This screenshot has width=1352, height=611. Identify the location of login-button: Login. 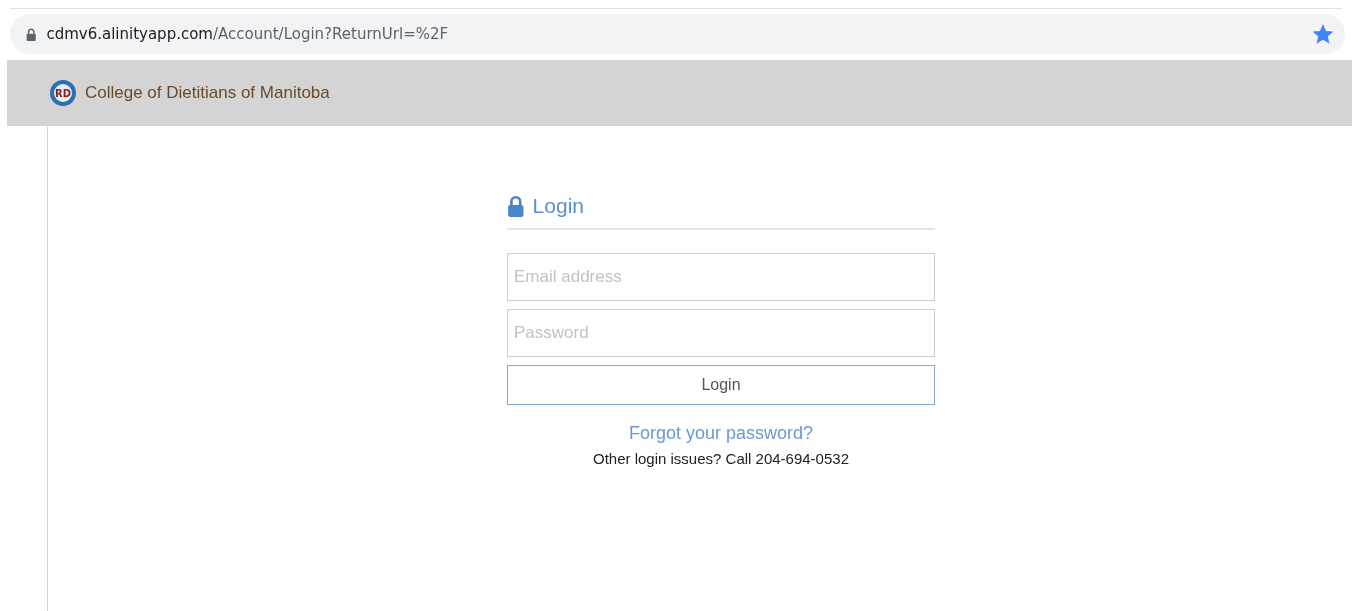
(721, 385).